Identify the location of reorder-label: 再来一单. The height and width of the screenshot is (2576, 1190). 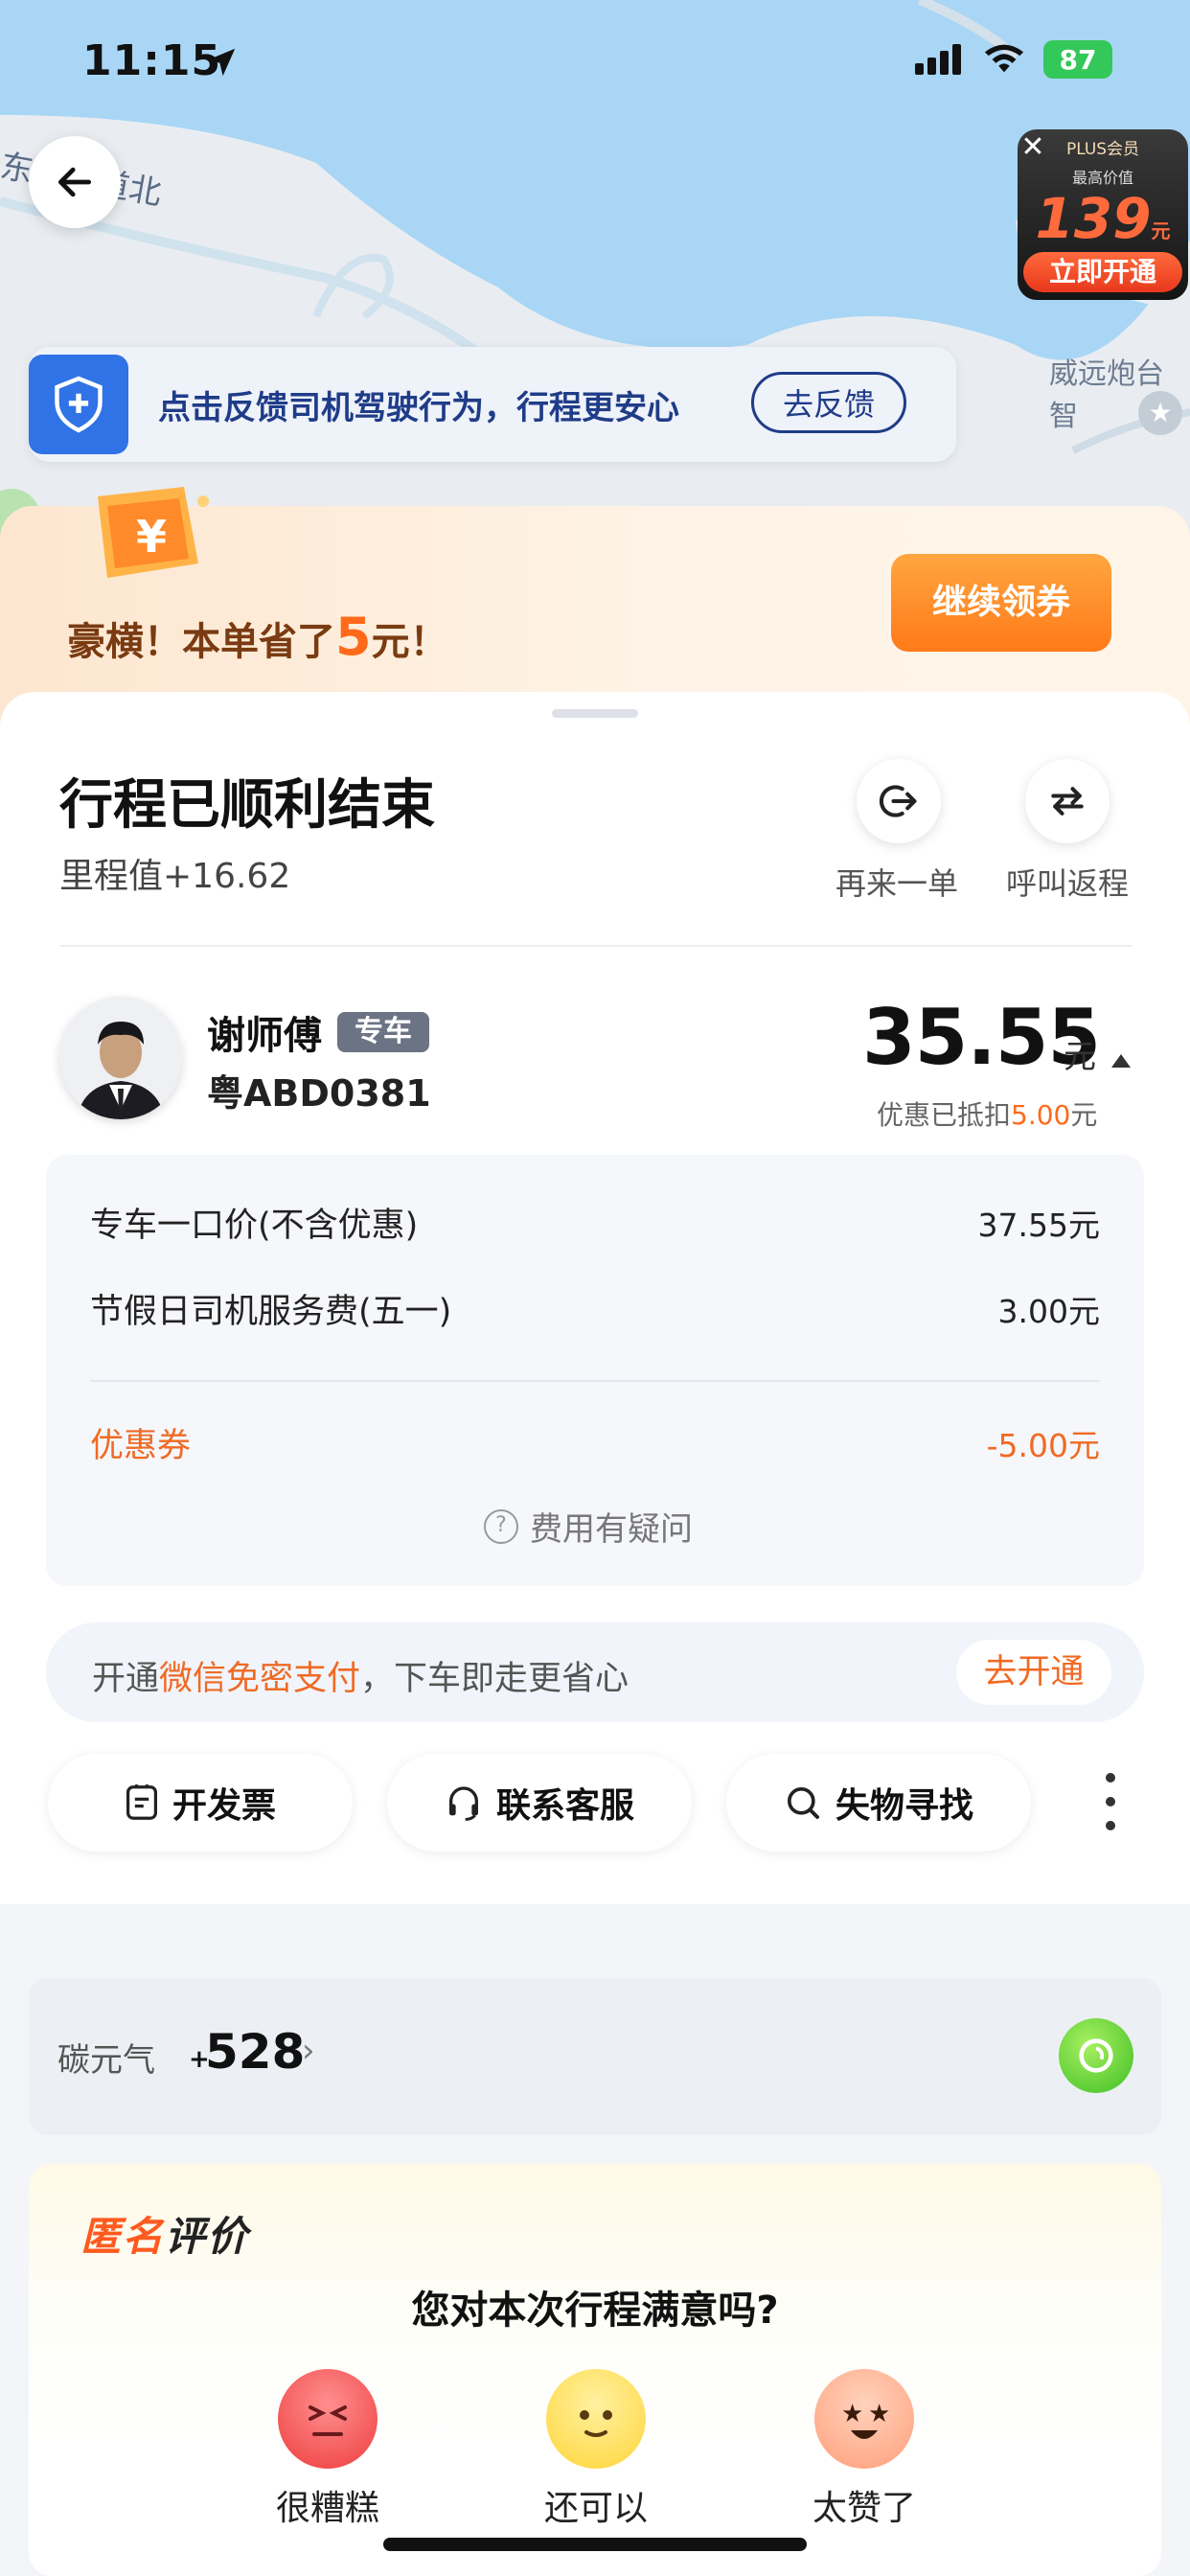
(897, 882).